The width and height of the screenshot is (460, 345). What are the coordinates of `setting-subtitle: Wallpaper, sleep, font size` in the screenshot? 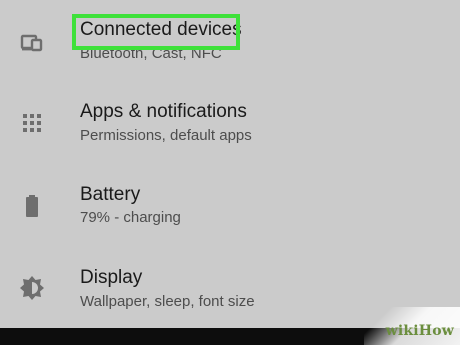 It's located at (167, 301).